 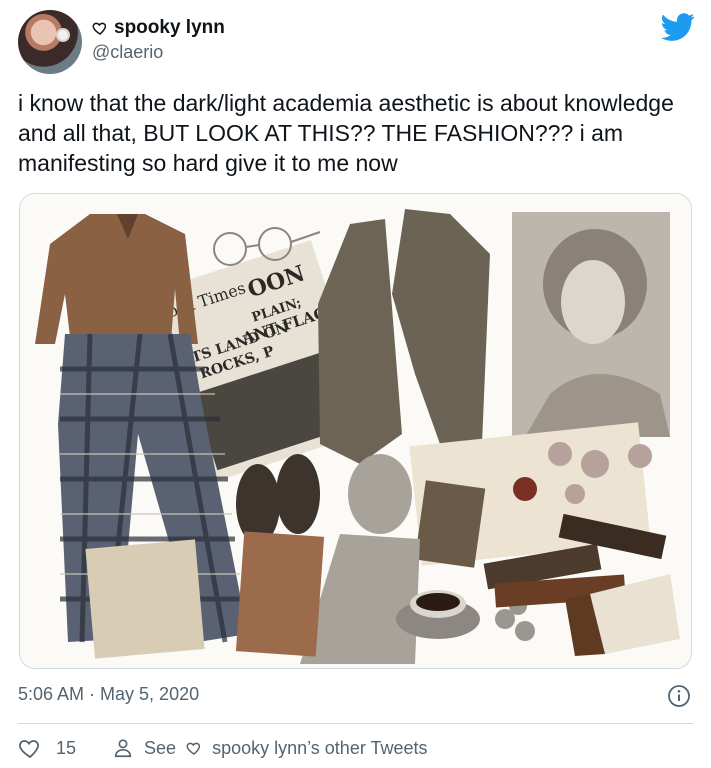 I want to click on tweet-actions: 15 See spooky lynn’s other Tweets, so click(x=223, y=748).